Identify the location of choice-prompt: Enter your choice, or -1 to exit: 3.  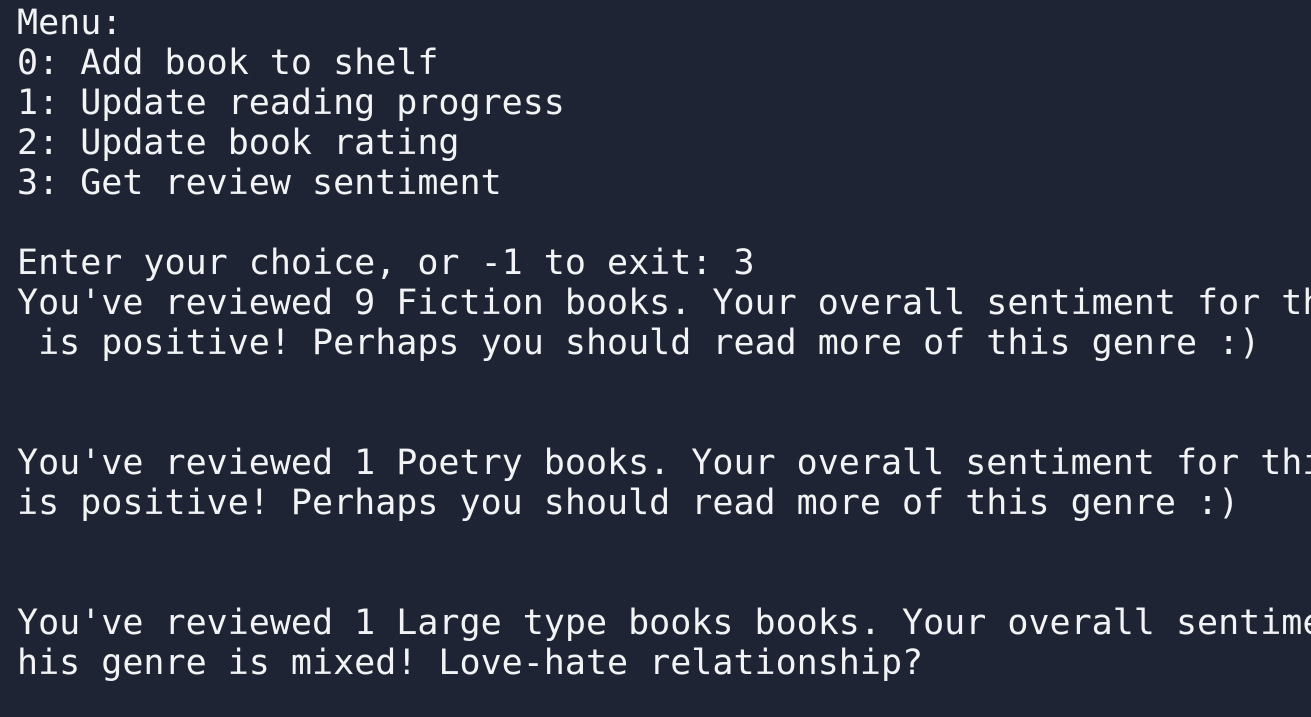
(386, 263).